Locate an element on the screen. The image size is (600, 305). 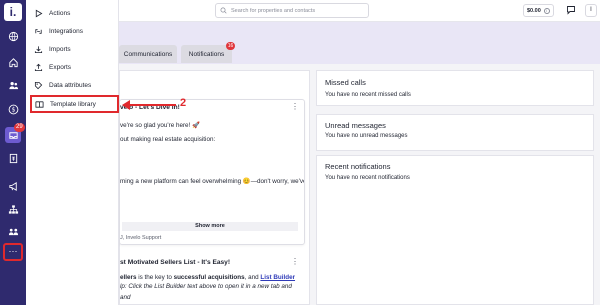
drawer-item-imports: Imports is located at coordinates (52, 49).